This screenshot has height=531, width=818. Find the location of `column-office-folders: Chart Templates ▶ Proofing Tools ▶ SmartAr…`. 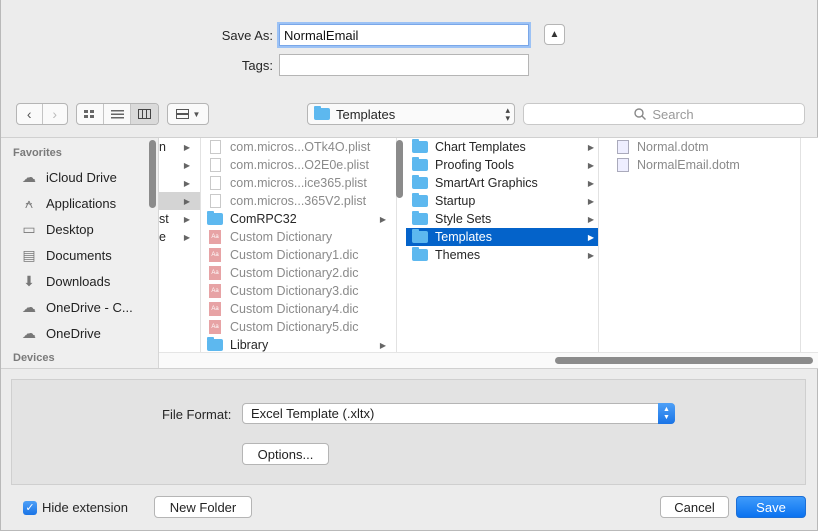

column-office-folders: Chart Templates ▶ Proofing Tools ▶ SmartAr… is located at coordinates (502, 245).